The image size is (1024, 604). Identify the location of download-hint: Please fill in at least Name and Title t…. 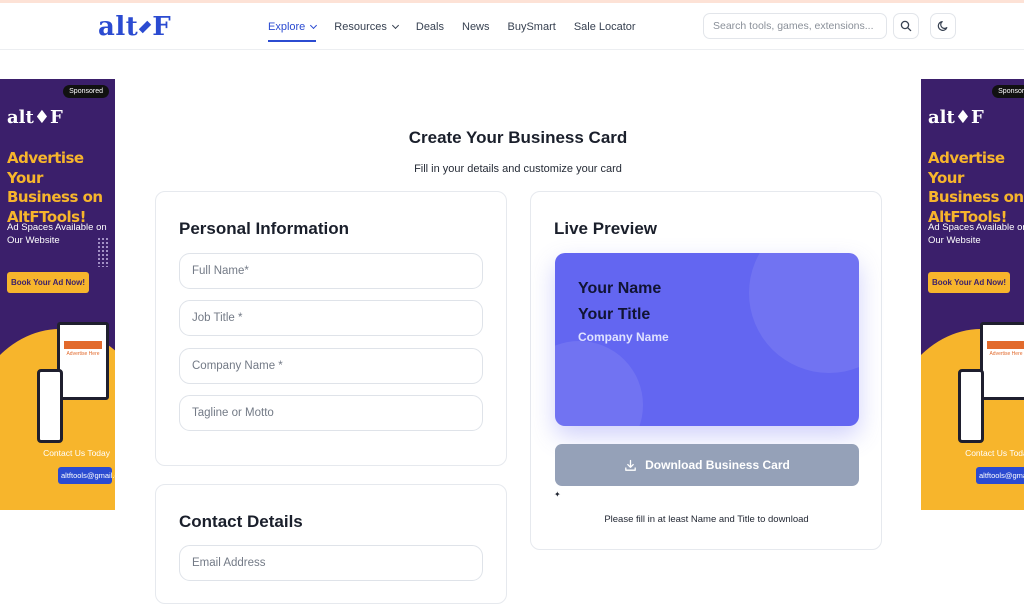
(706, 519).